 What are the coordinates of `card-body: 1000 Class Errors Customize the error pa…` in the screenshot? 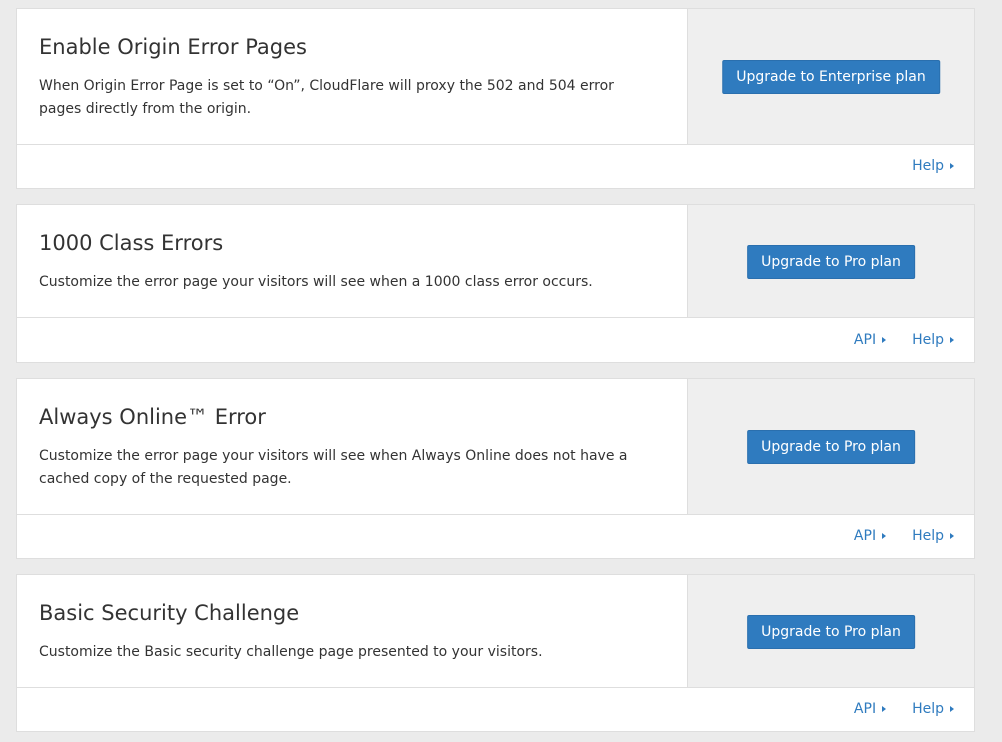 It's located at (352, 261).